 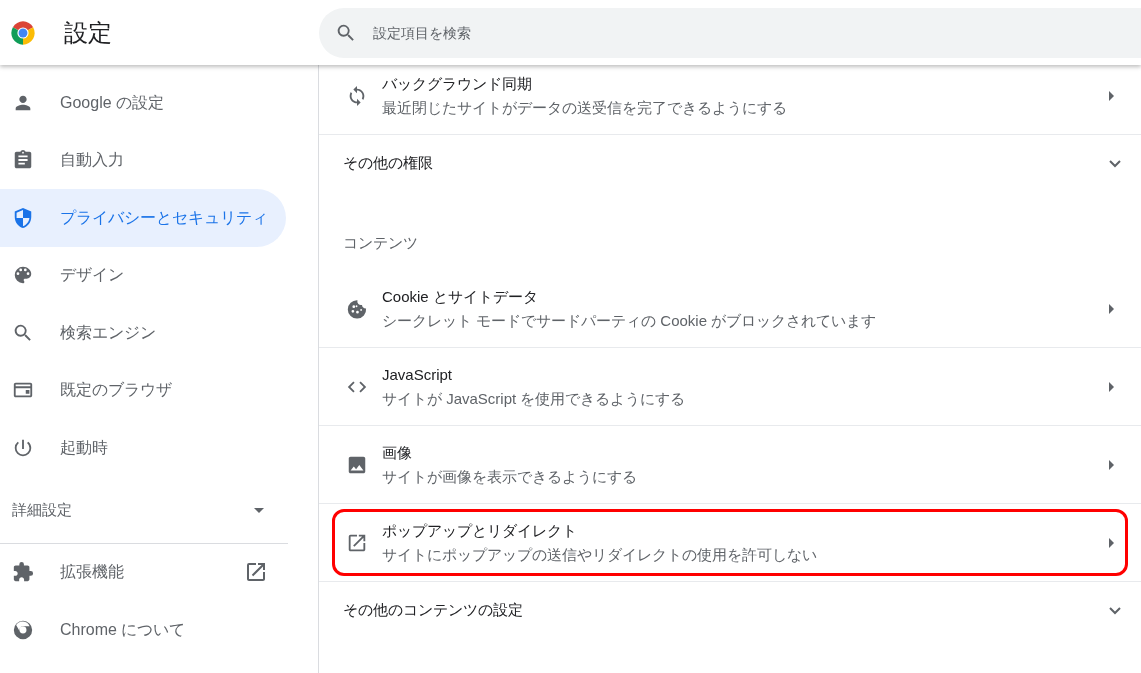 I want to click on chrome-logo, so click(x=23, y=32).